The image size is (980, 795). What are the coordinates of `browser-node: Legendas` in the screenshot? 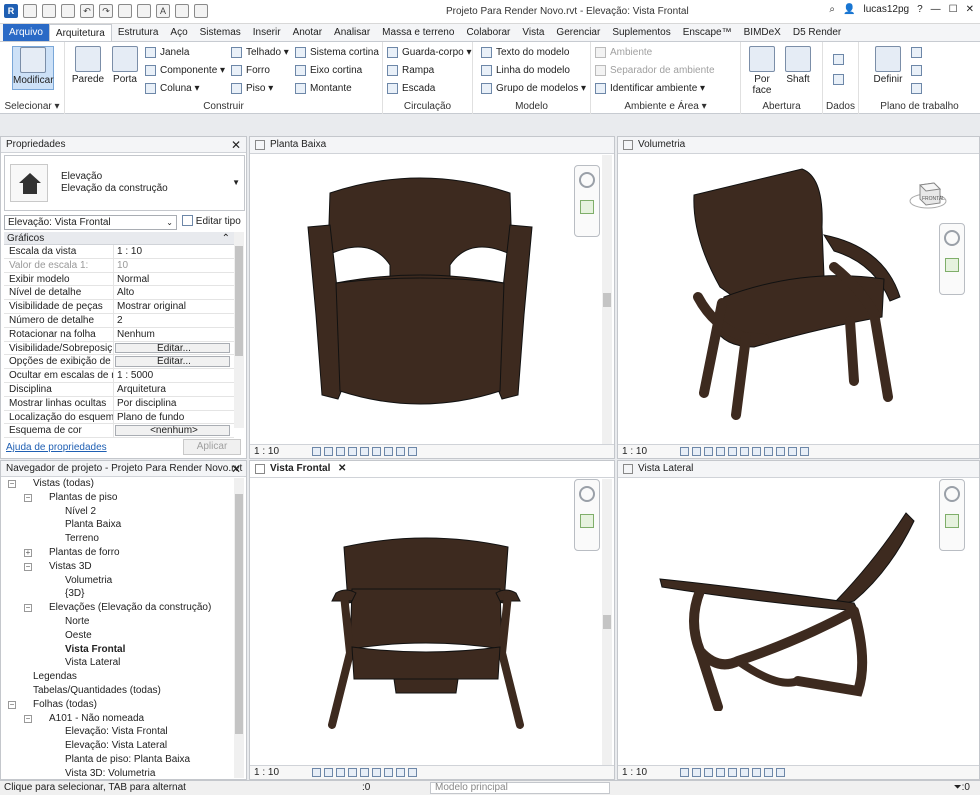 It's located at (42, 677).